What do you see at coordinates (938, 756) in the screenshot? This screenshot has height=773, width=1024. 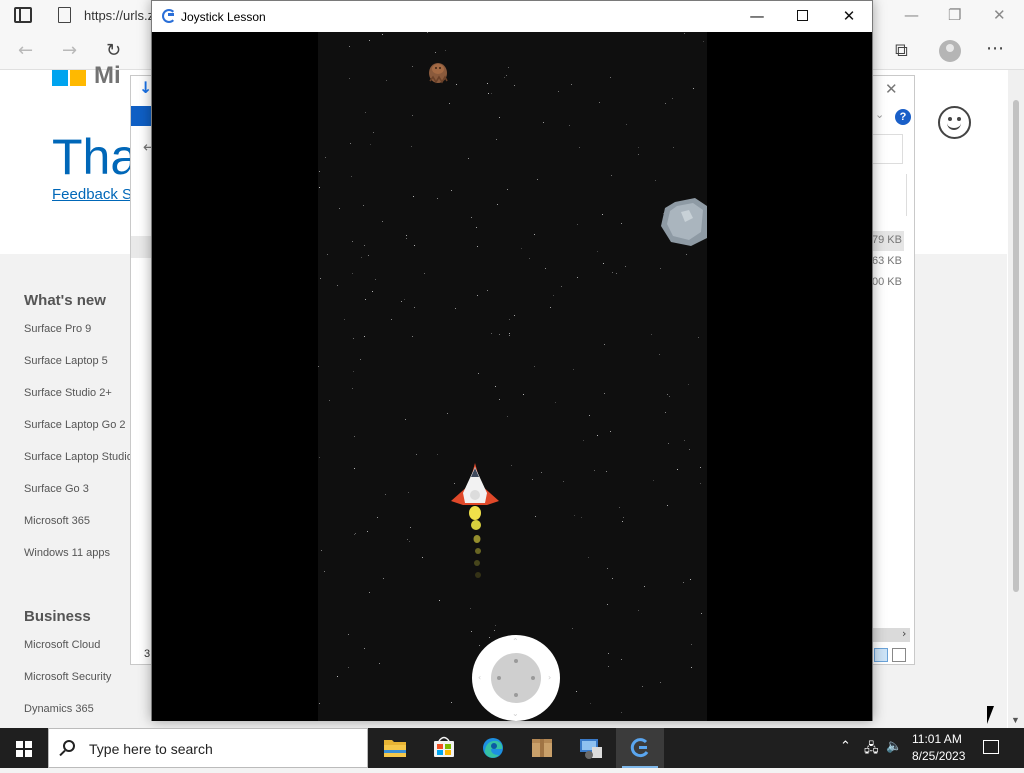 I see `clock-date: 8/25/2023` at bounding box center [938, 756].